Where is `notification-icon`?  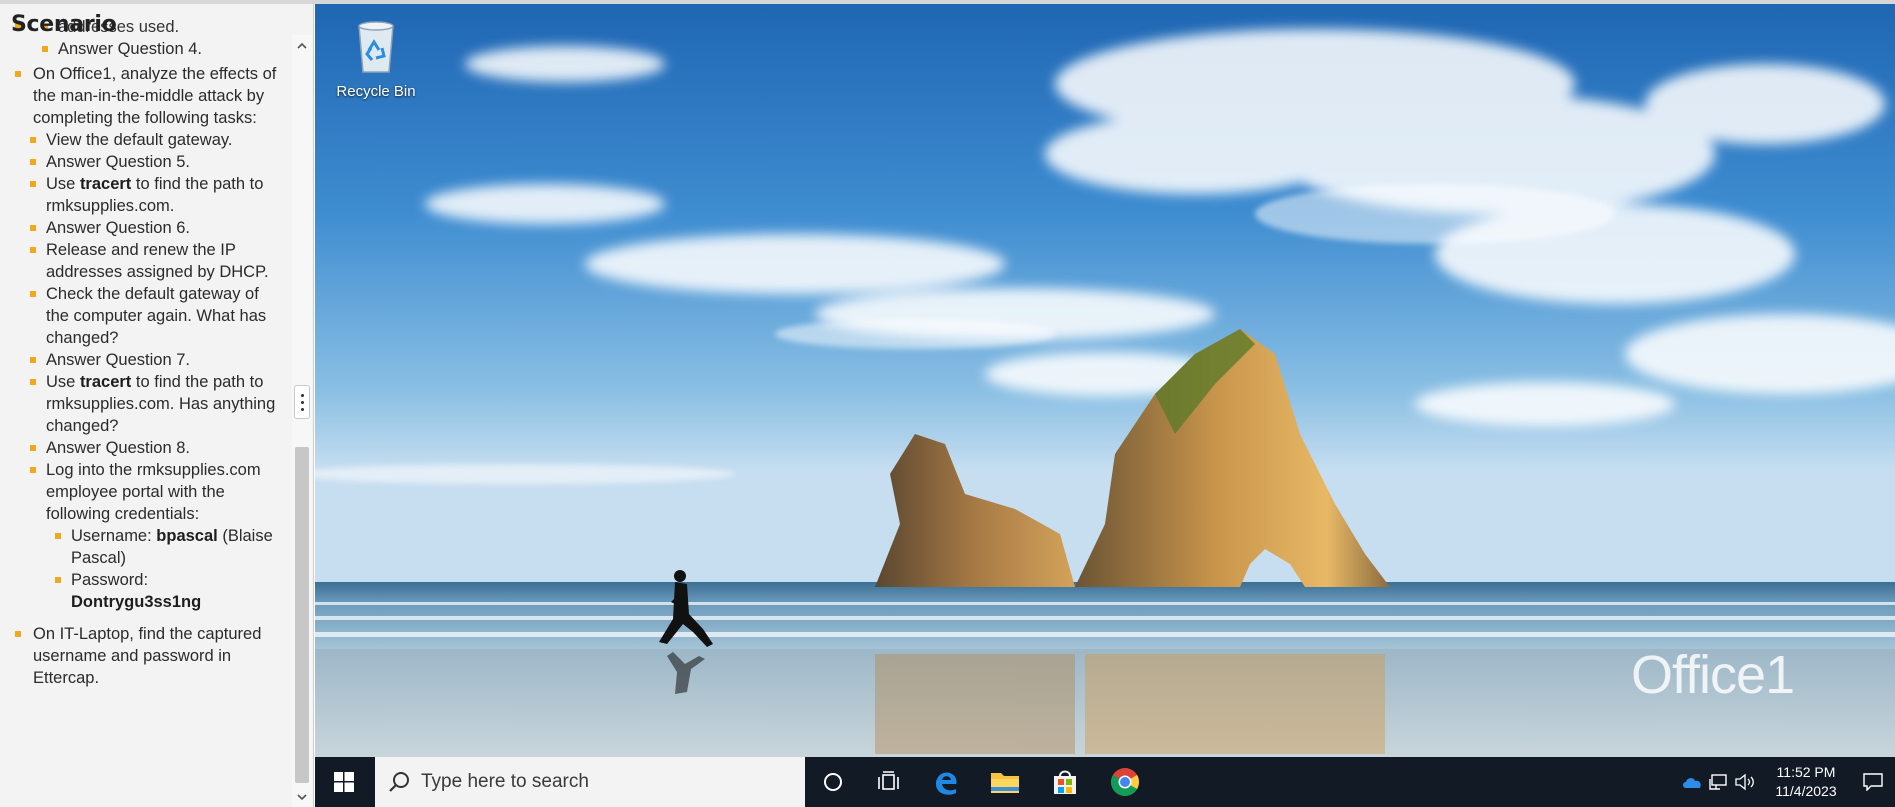
notification-icon is located at coordinates (1873, 782).